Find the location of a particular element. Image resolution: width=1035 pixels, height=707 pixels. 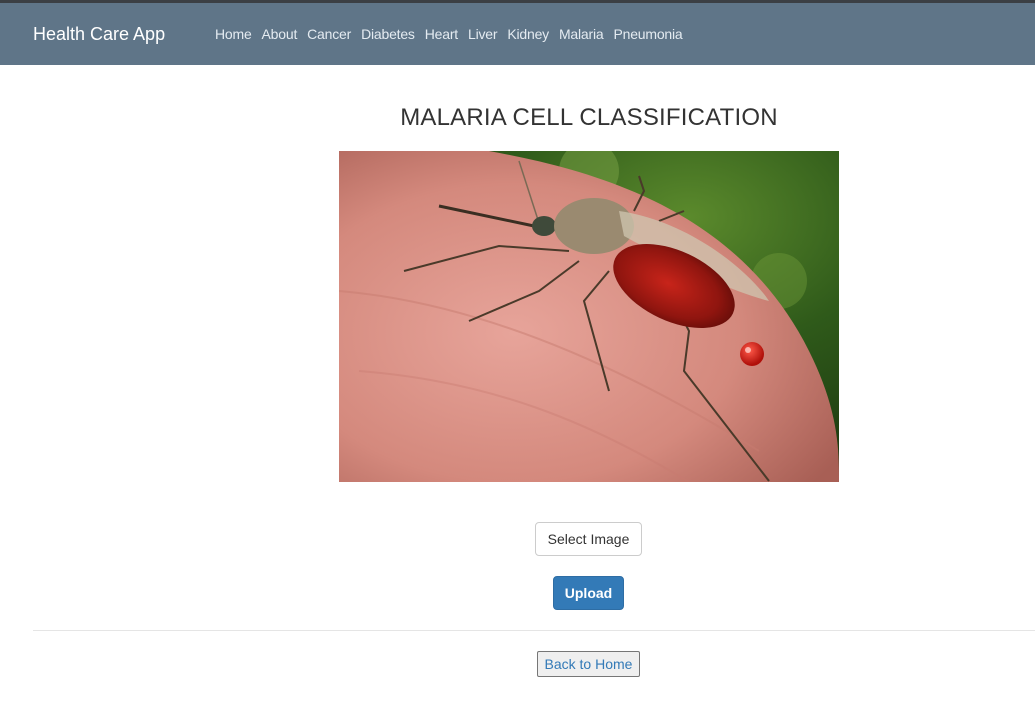

page-title: MALARIA CELL CLASSIFICATION is located at coordinates (589, 117).